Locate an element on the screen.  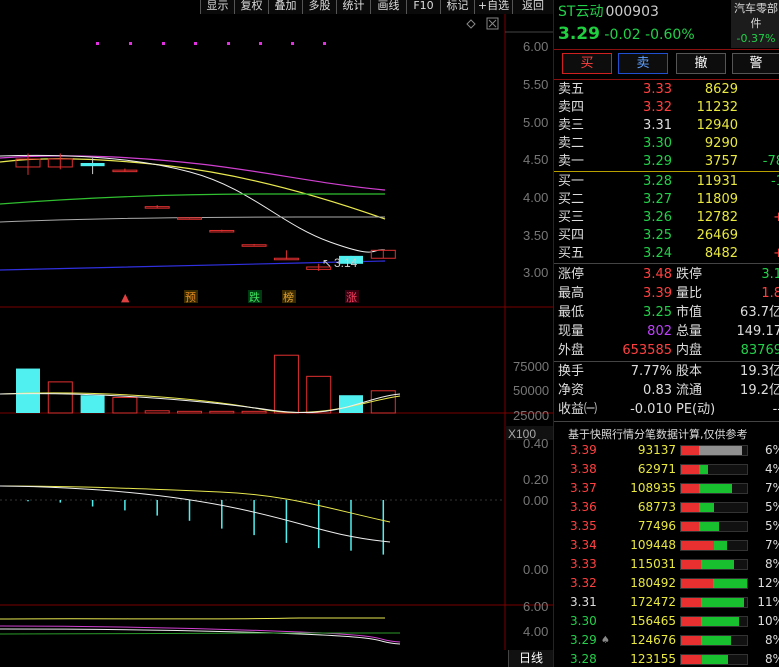
ask-row: 卖一 3.29 3757 -78 is located at coordinates (666, 162).